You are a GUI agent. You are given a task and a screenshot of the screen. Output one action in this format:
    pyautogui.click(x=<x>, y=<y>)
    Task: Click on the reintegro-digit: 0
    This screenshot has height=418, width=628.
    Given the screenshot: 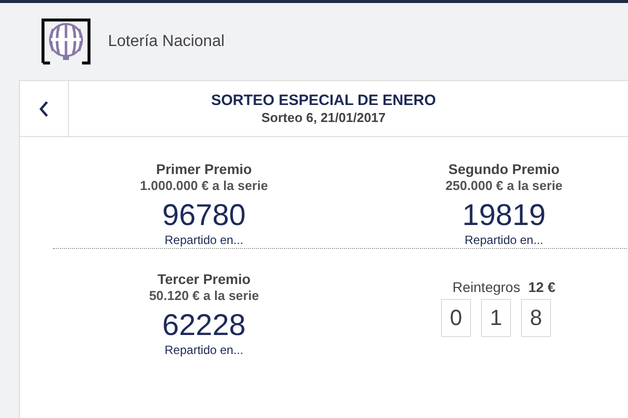 What is the action you would take?
    pyautogui.click(x=456, y=318)
    